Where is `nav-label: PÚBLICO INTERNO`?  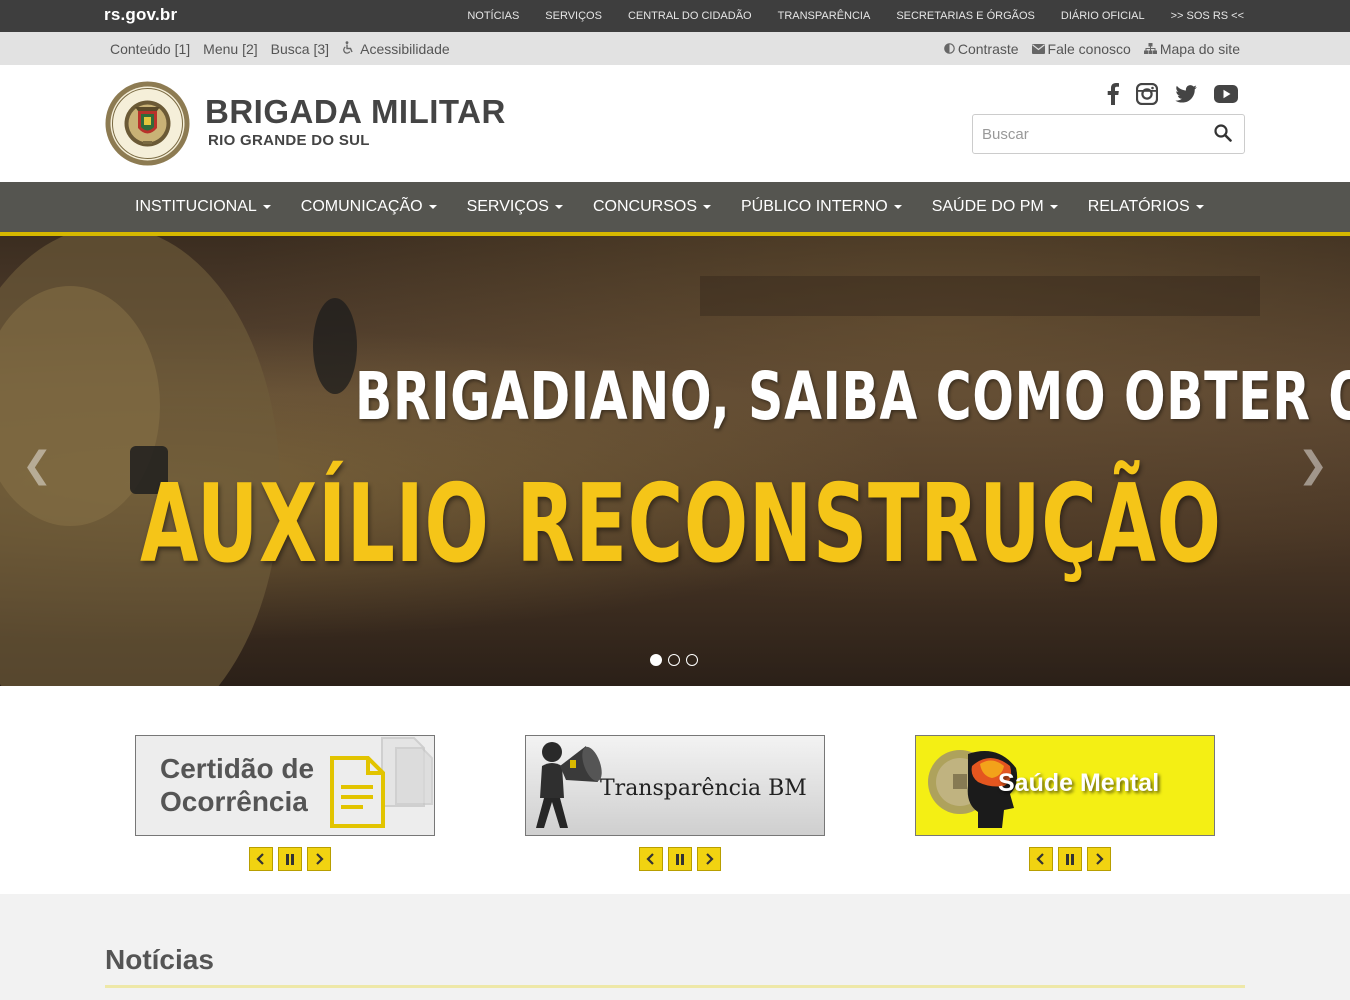 nav-label: PÚBLICO INTERNO is located at coordinates (814, 206).